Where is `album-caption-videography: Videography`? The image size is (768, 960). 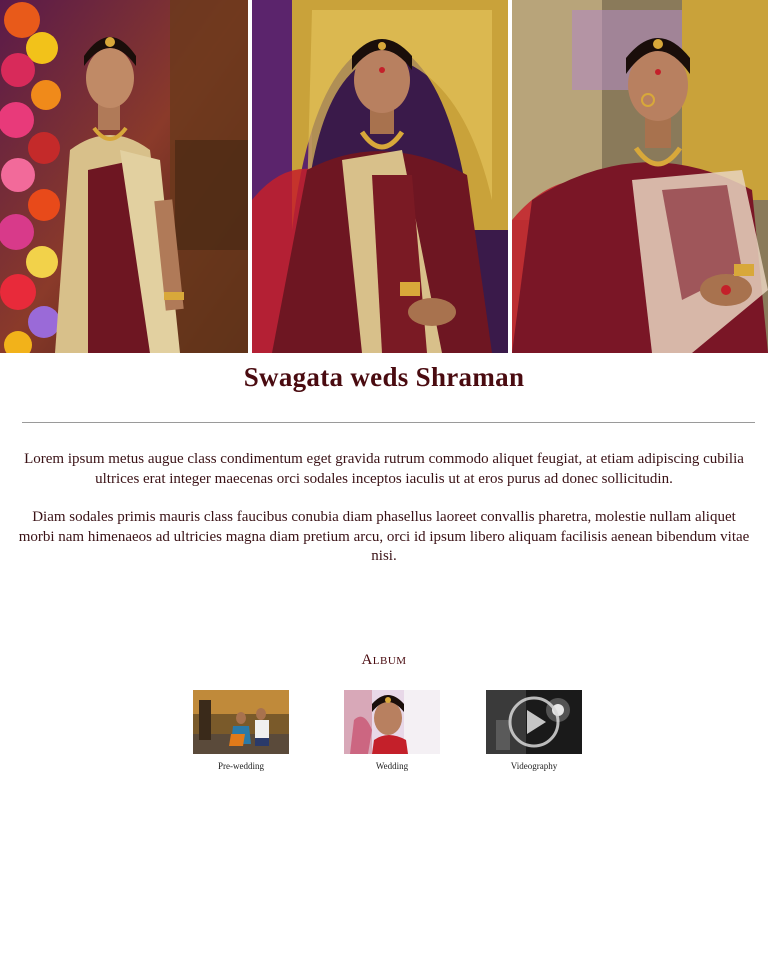 album-caption-videography: Videography is located at coordinates (534, 766).